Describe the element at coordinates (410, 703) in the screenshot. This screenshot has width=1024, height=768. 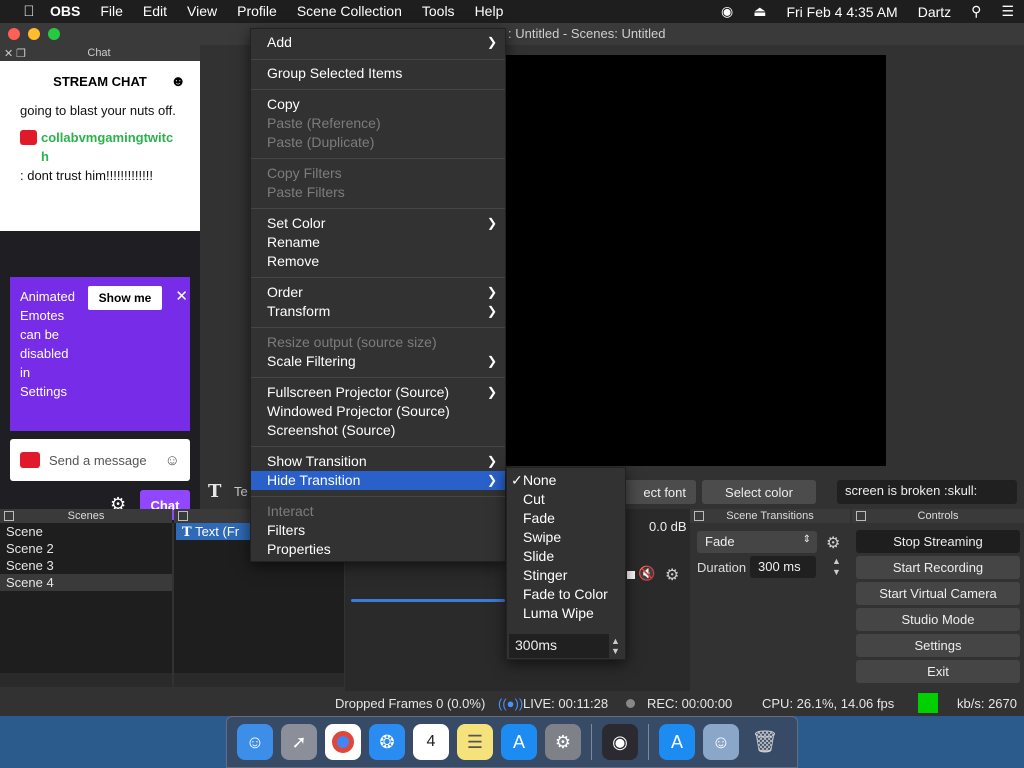
I see `dropped-frames: Dropped Frames 0 (0.0%)` at that location.